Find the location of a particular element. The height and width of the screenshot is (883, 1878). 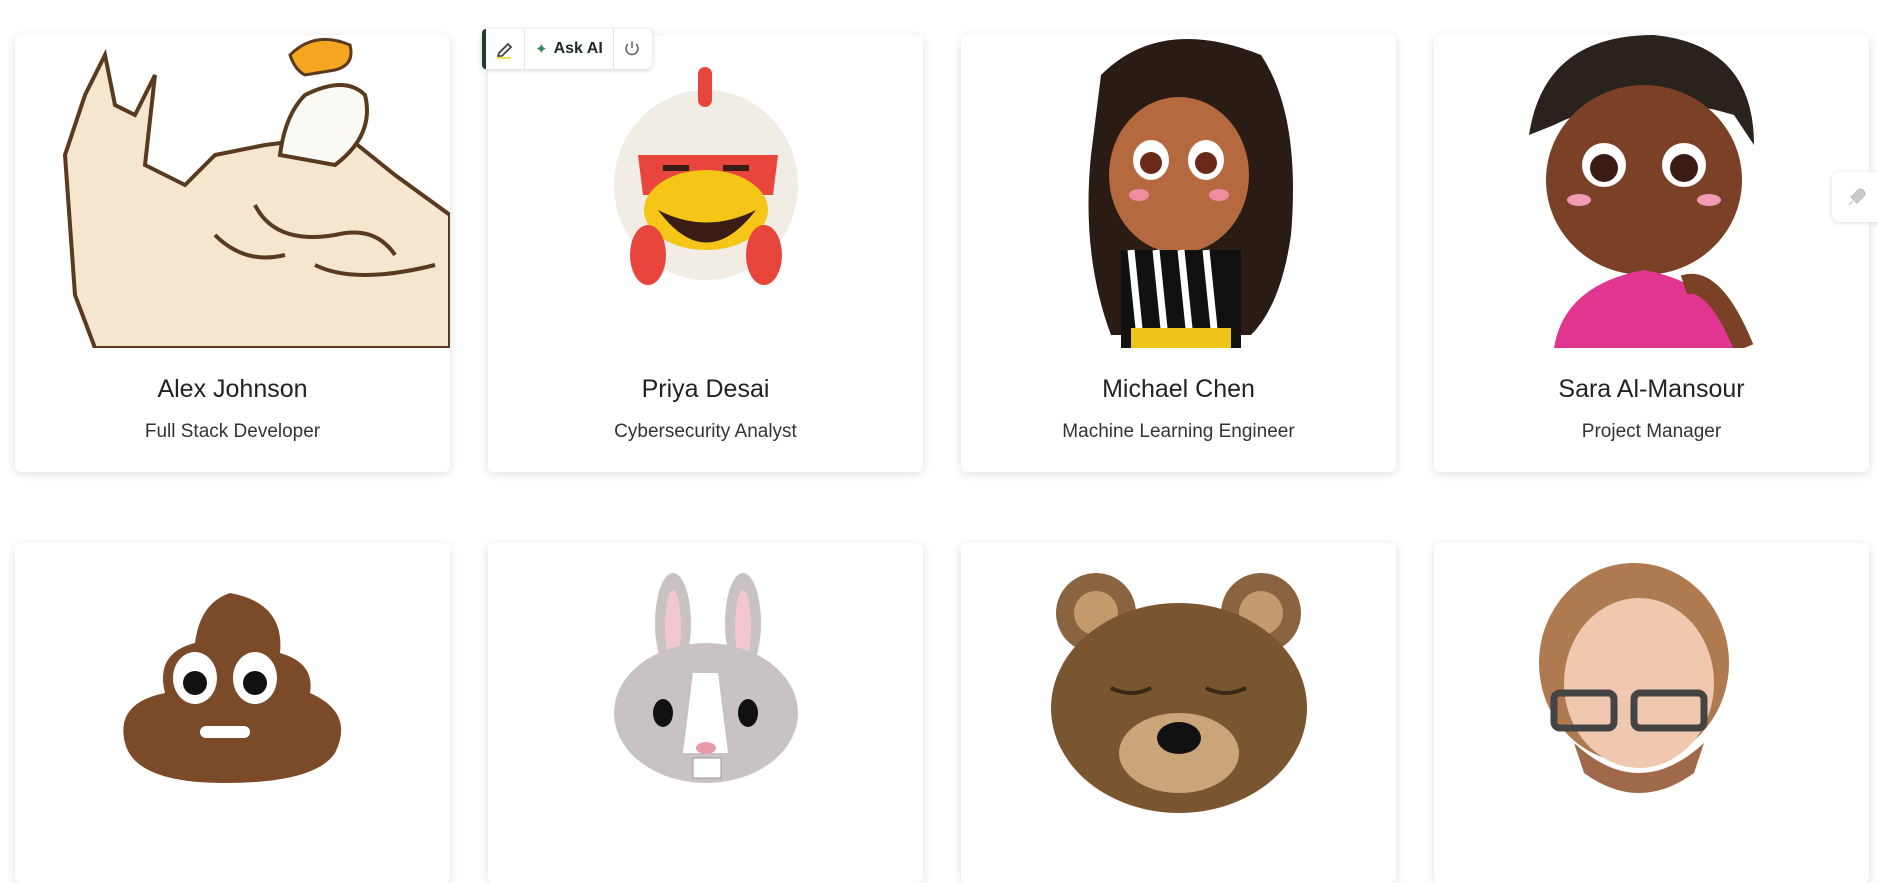

avatar-chicken-memoji is located at coordinates (705, 191).